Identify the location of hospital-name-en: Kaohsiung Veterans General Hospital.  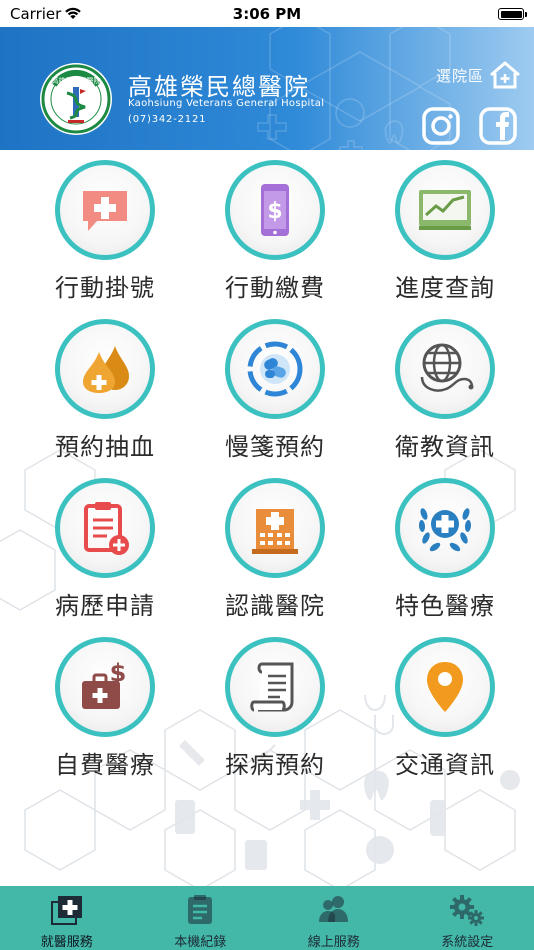
(226, 103).